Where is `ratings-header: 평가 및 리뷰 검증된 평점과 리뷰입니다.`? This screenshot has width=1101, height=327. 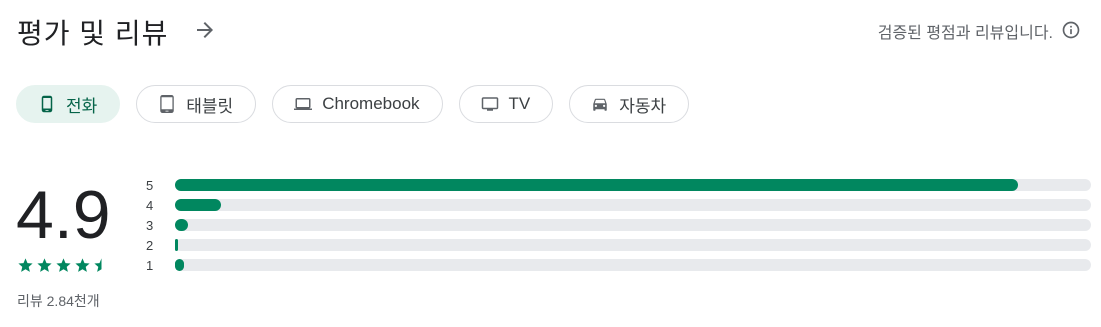 ratings-header: 평가 및 리뷰 검증된 평점과 리뷰입니다. is located at coordinates (549, 30).